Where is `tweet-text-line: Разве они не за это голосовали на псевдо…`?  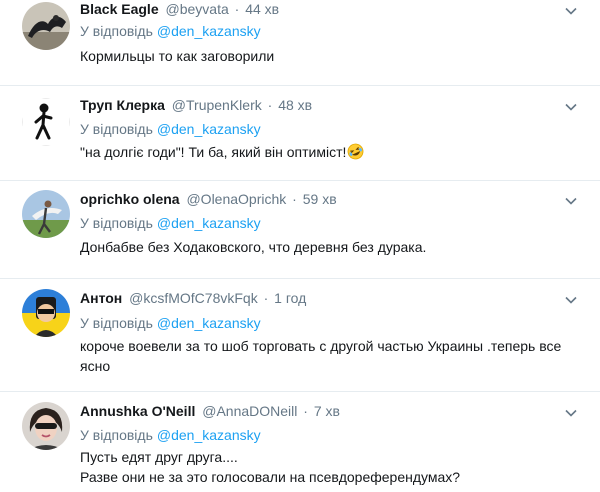
tweet-text-line: Разве они не за это голосовали на псевдо… is located at coordinates (270, 477).